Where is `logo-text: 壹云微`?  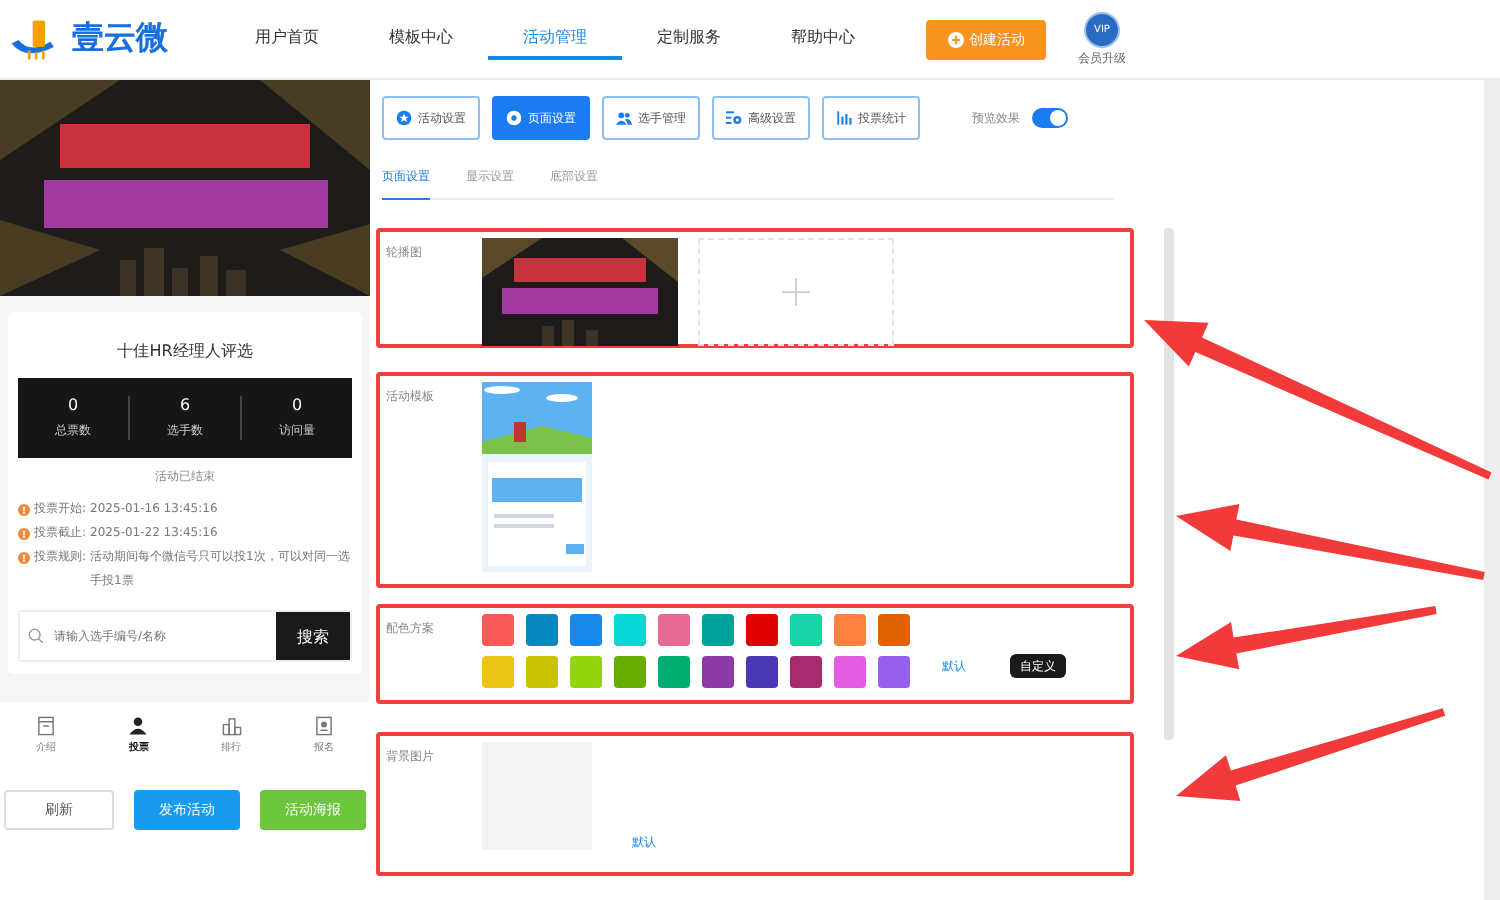
logo-text: 壹云微 is located at coordinates (120, 39).